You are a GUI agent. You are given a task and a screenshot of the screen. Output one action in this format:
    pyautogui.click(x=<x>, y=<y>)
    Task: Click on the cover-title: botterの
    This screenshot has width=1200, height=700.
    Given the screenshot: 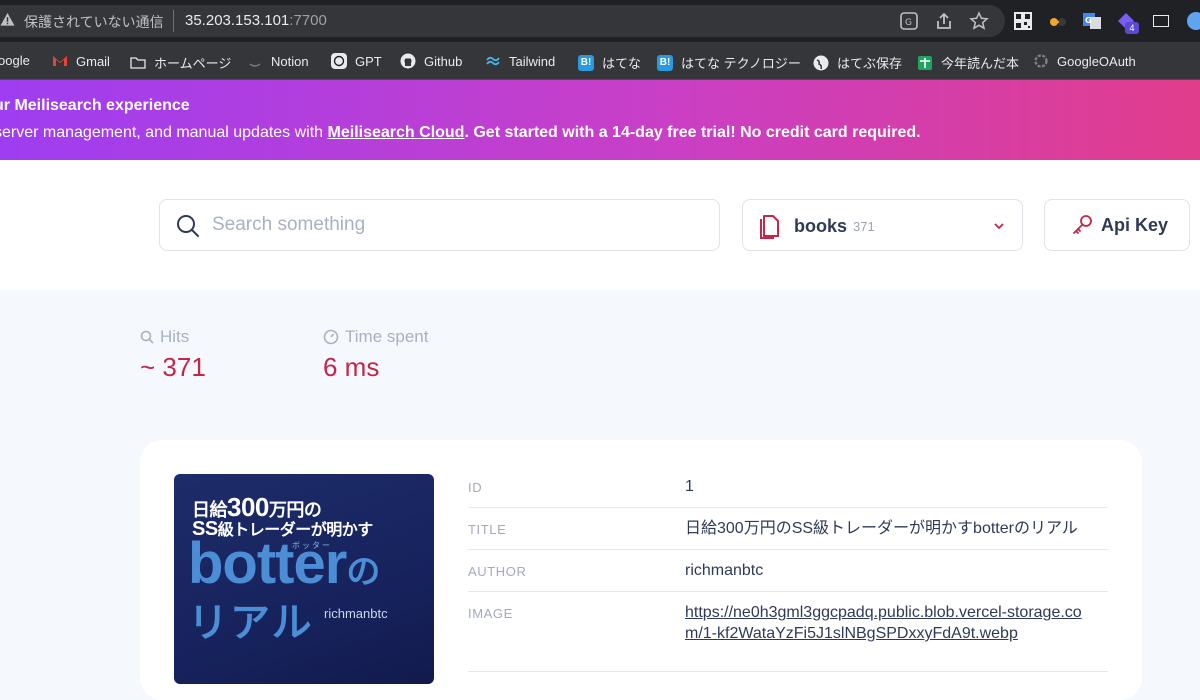 What is the action you would take?
    pyautogui.click(x=284, y=563)
    